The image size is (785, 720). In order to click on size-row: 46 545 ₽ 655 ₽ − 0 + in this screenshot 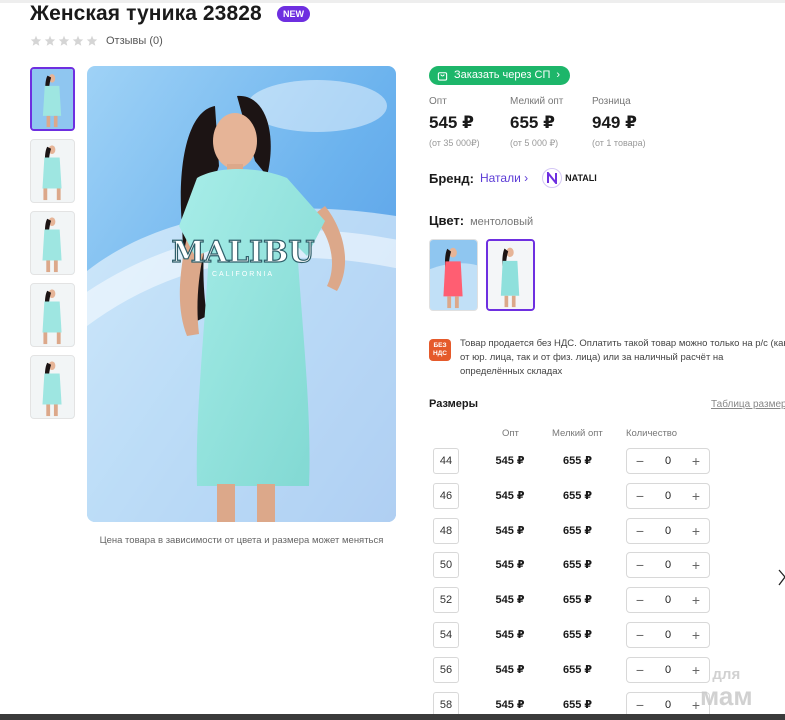, I will do `click(578, 496)`.